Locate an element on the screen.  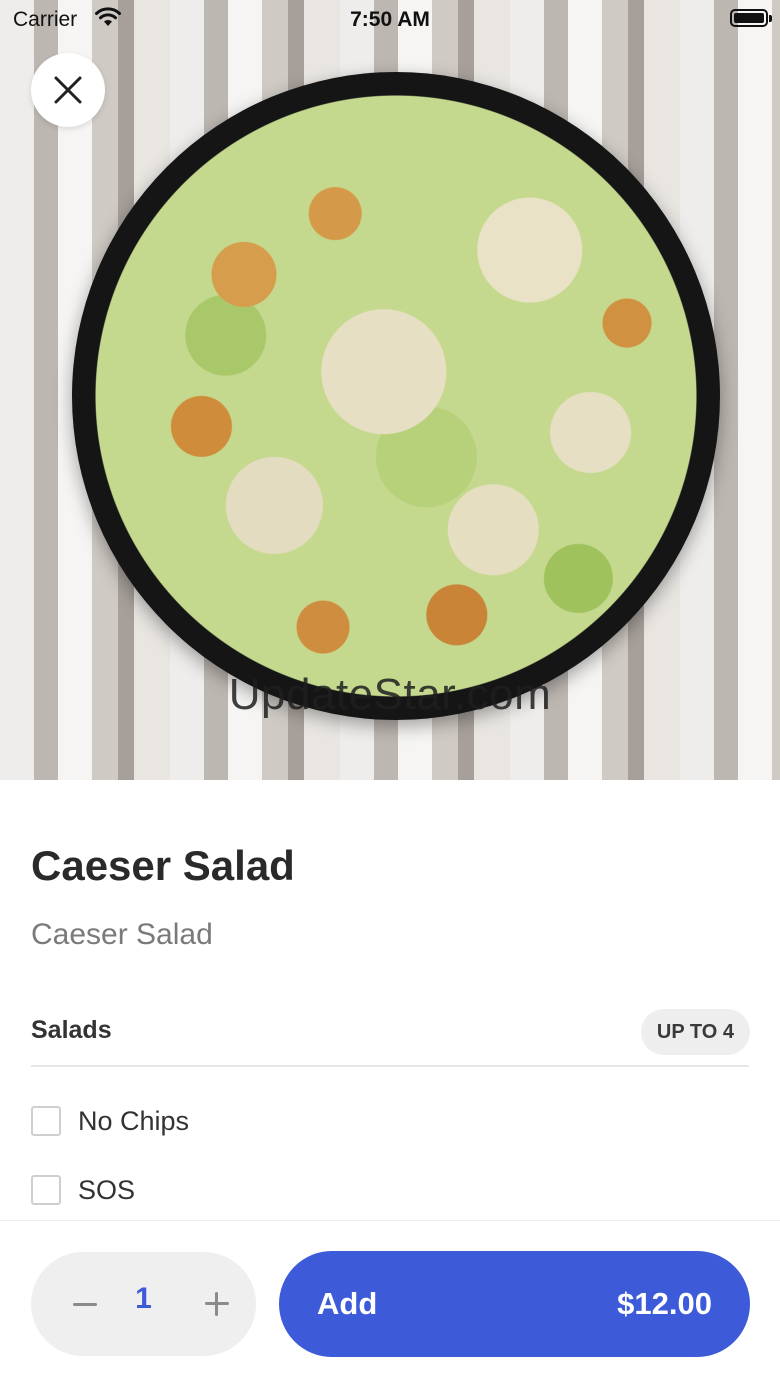
option-label: No Chips is located at coordinates (134, 1120).